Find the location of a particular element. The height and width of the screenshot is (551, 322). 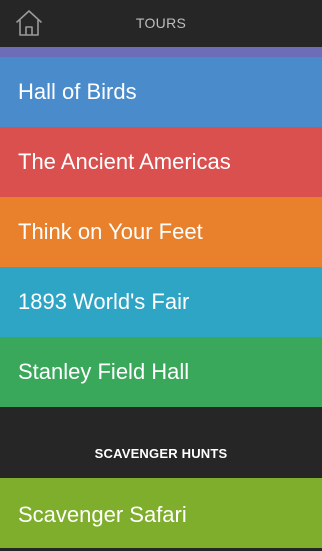

tour-item-stanley-field-hall: Stanley Field Hall is located at coordinates (161, 372).